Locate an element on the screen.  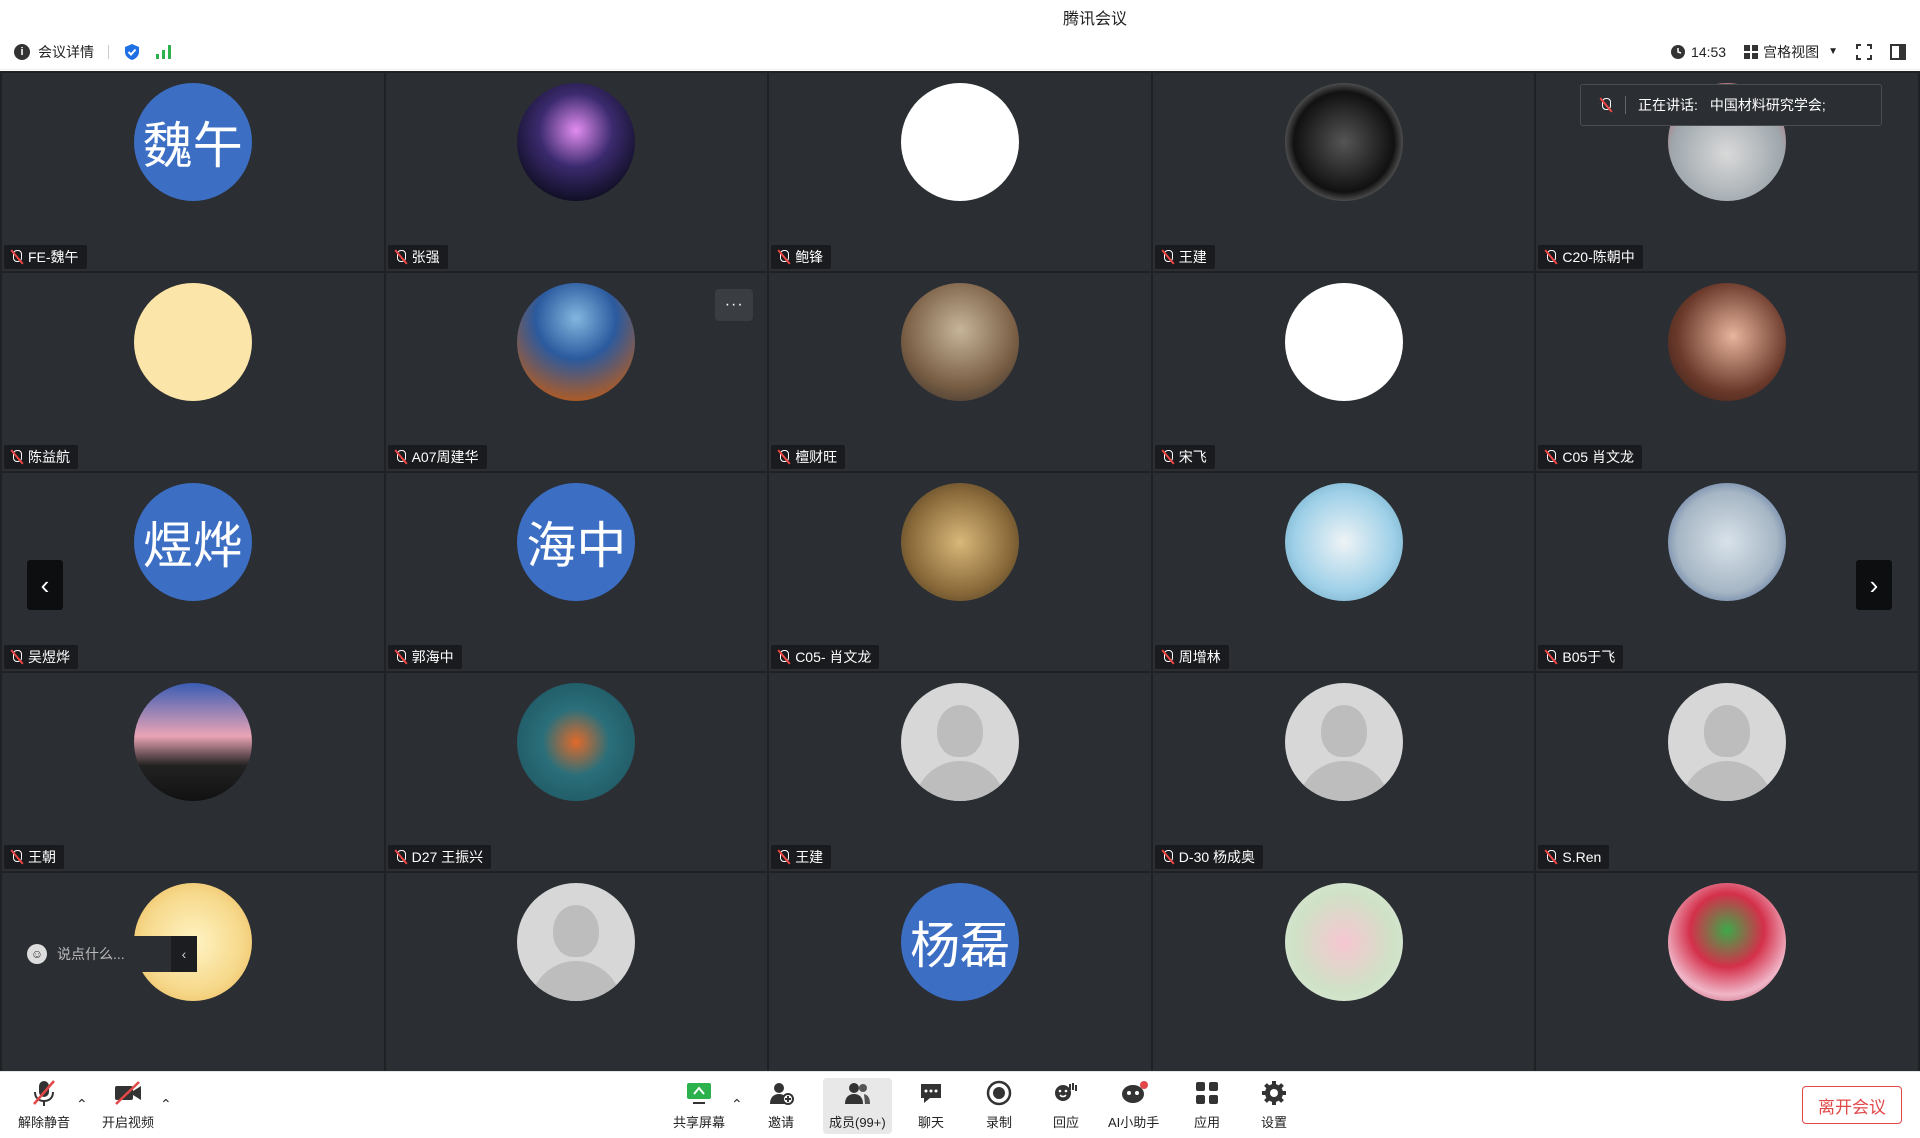
name-tag: C20-陈朝中 is located at coordinates (1590, 257).